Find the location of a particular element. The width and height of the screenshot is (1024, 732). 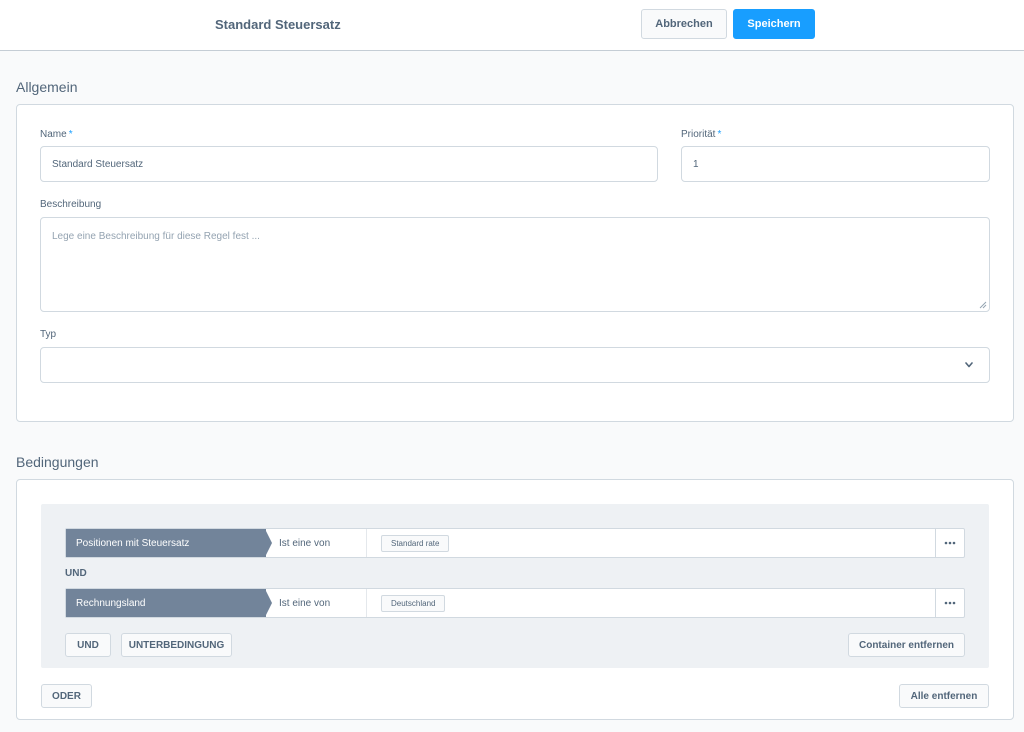

name-input: Standard Steuersatz is located at coordinates (349, 164).